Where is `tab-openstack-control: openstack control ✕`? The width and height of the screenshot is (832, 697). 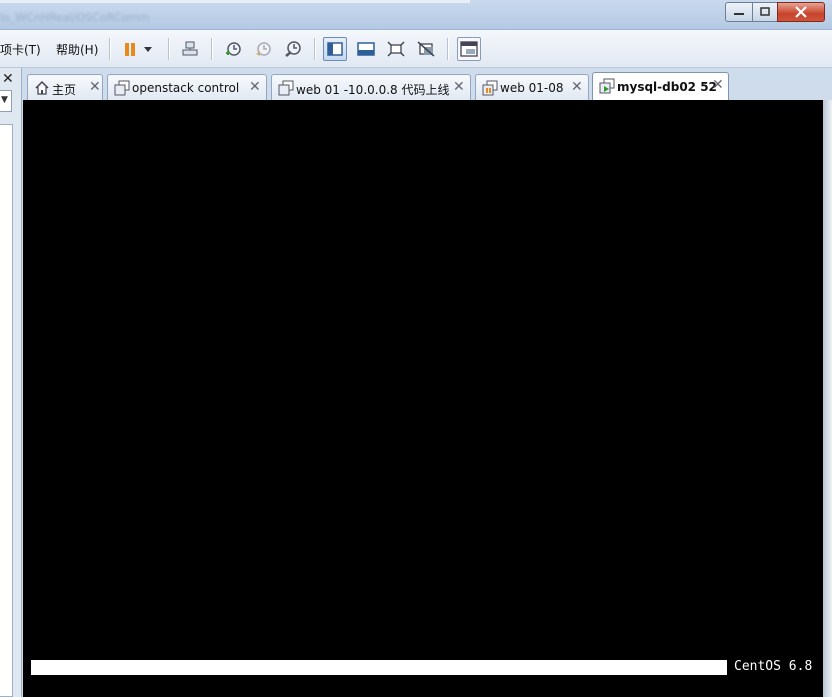 tab-openstack-control: openstack control ✕ is located at coordinates (187, 87).